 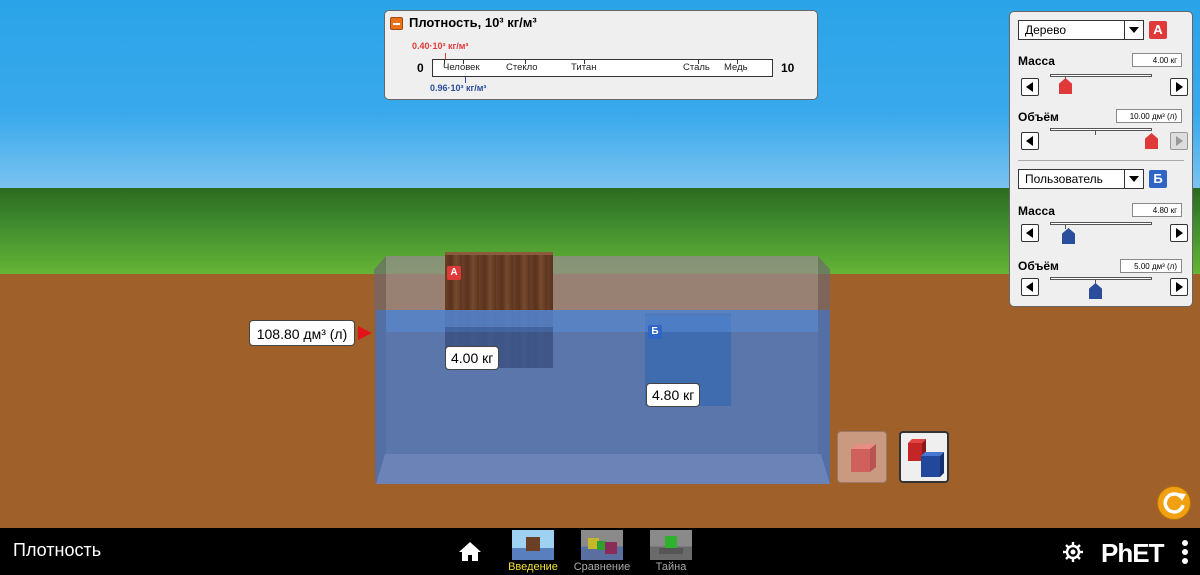 What do you see at coordinates (671, 567) in the screenshot?
I see `screen-mystery-label: Тайна` at bounding box center [671, 567].